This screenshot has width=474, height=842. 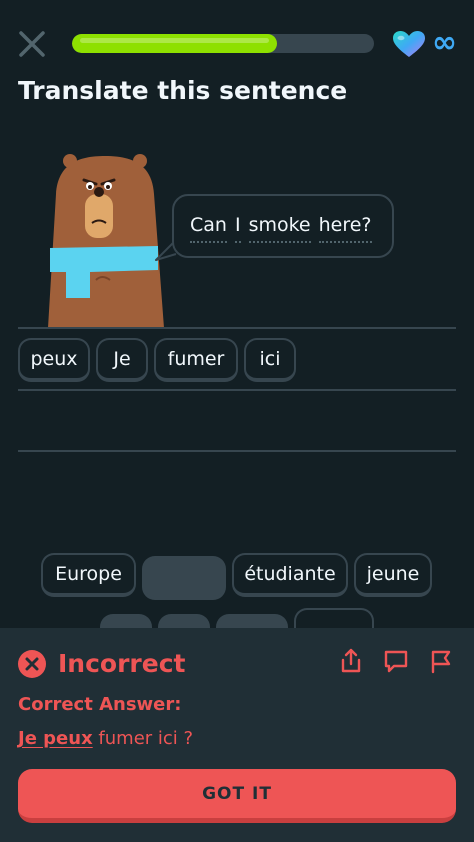 I want to click on share-icon, so click(x=351, y=661).